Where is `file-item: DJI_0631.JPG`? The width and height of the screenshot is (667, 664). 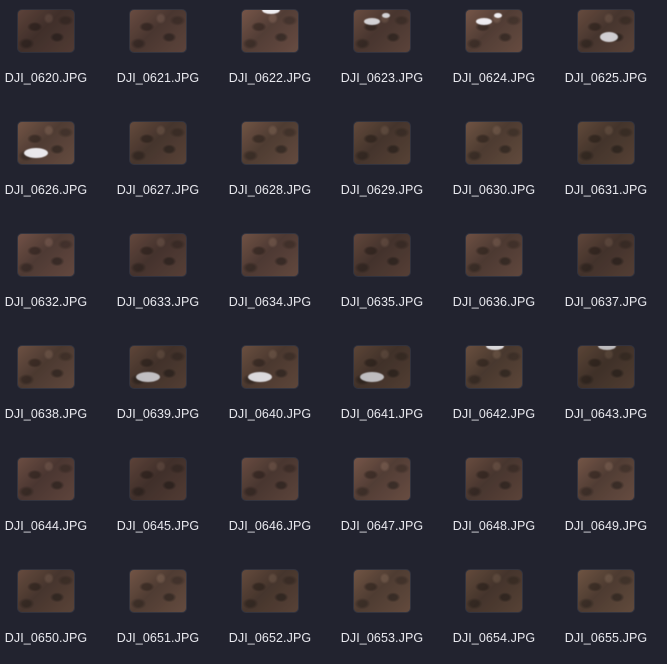
file-item: DJI_0631.JPG is located at coordinates (600, 172).